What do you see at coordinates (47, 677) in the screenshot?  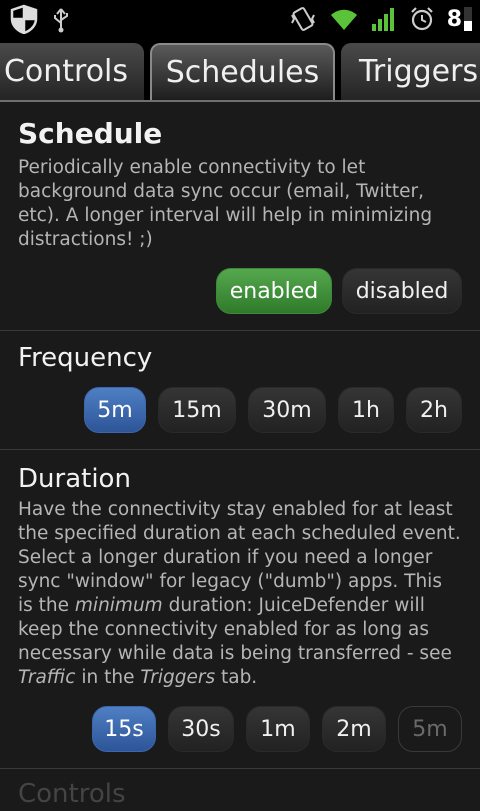 I see `description-emphasis: Traffic` at bounding box center [47, 677].